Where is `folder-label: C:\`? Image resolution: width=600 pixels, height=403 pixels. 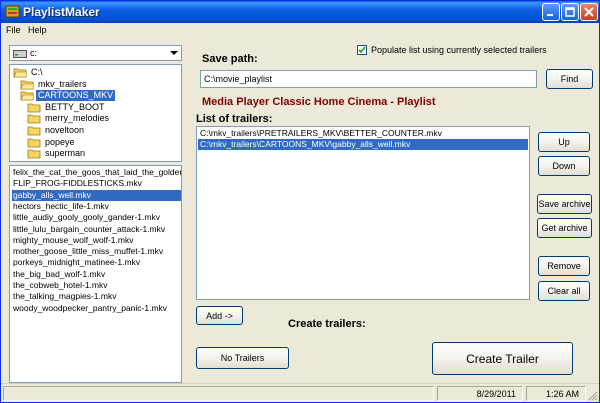
folder-label: C:\ is located at coordinates (37, 72).